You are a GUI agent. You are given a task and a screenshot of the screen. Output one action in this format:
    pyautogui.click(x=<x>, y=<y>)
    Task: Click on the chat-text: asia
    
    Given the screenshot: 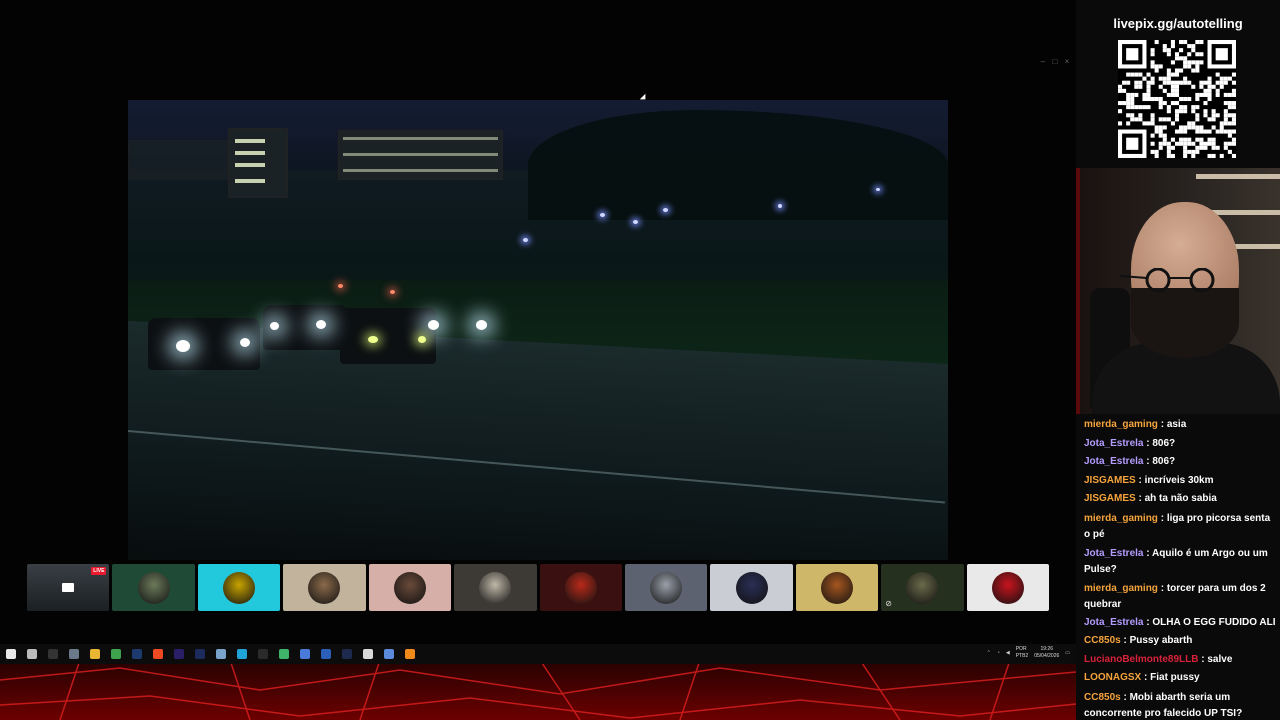 What is the action you would take?
    pyautogui.click(x=1176, y=424)
    